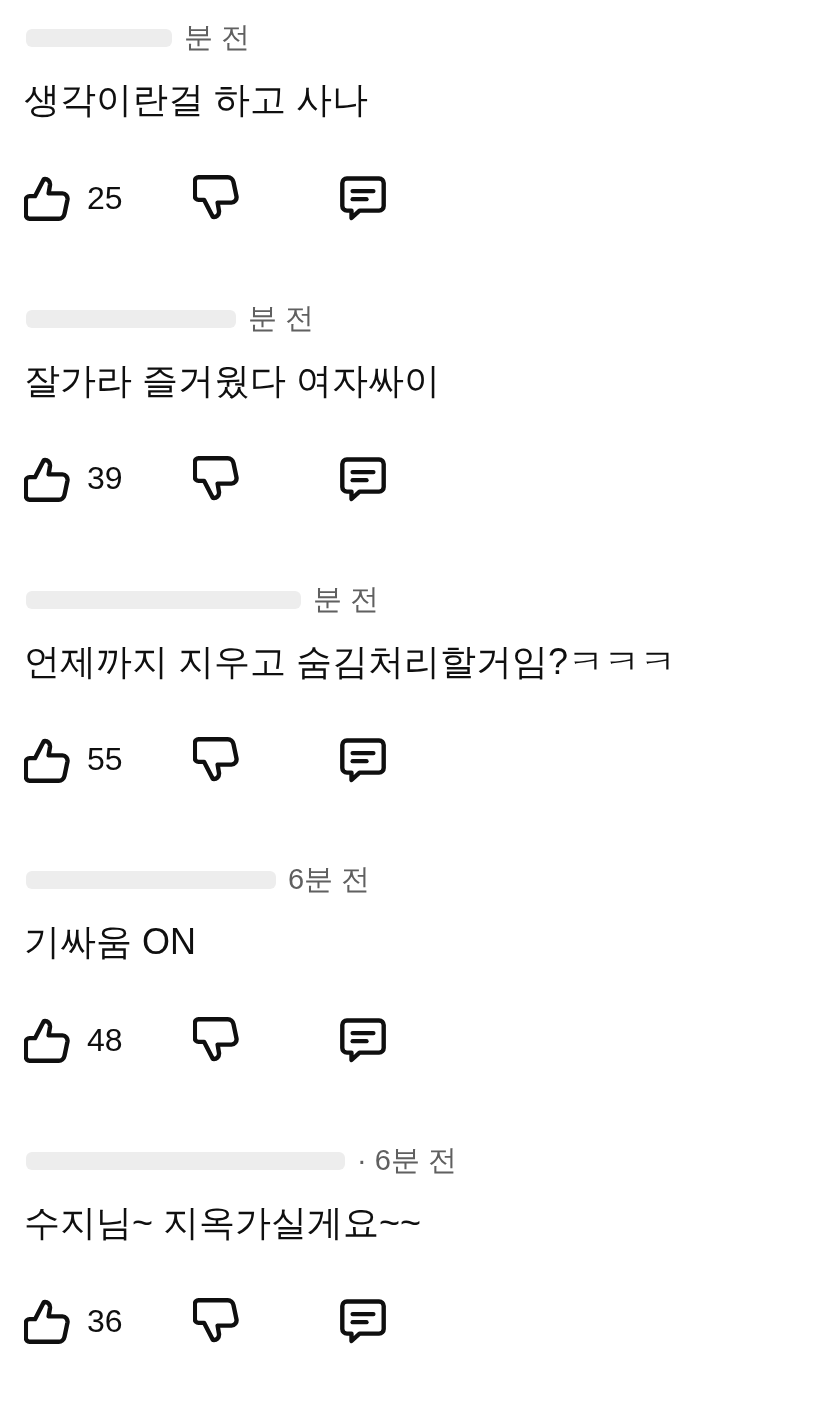  Describe the element at coordinates (73, 1040) in the screenshot. I see `like-button: 48` at that location.